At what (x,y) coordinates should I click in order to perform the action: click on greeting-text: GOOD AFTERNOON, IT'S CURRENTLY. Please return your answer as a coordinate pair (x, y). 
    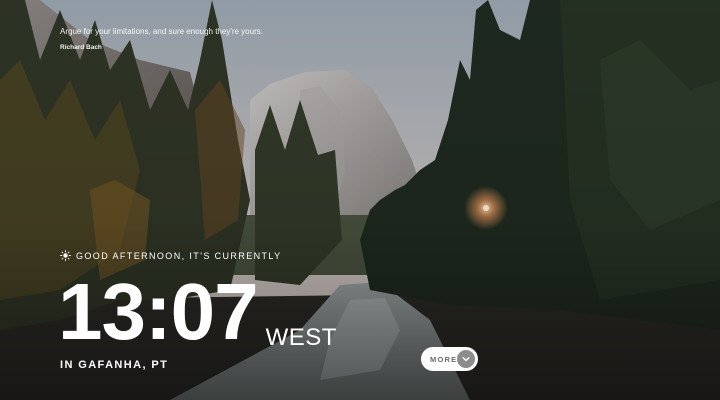
    Looking at the image, I should click on (179, 255).